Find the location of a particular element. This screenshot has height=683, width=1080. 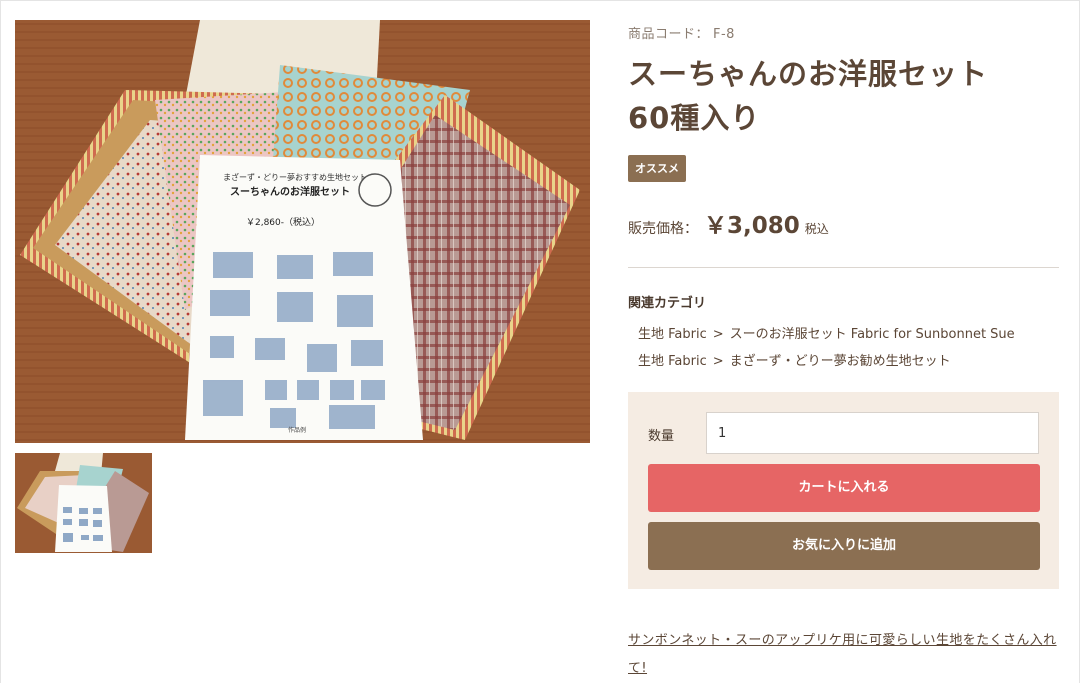

svg-text: まざーず・どりー夢おすすめ生地セット is located at coordinates (295, 177).